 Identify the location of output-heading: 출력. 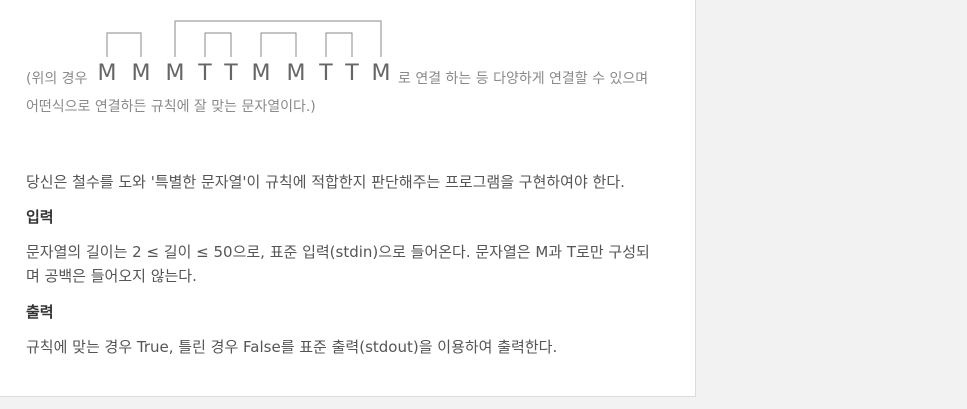
(40, 312).